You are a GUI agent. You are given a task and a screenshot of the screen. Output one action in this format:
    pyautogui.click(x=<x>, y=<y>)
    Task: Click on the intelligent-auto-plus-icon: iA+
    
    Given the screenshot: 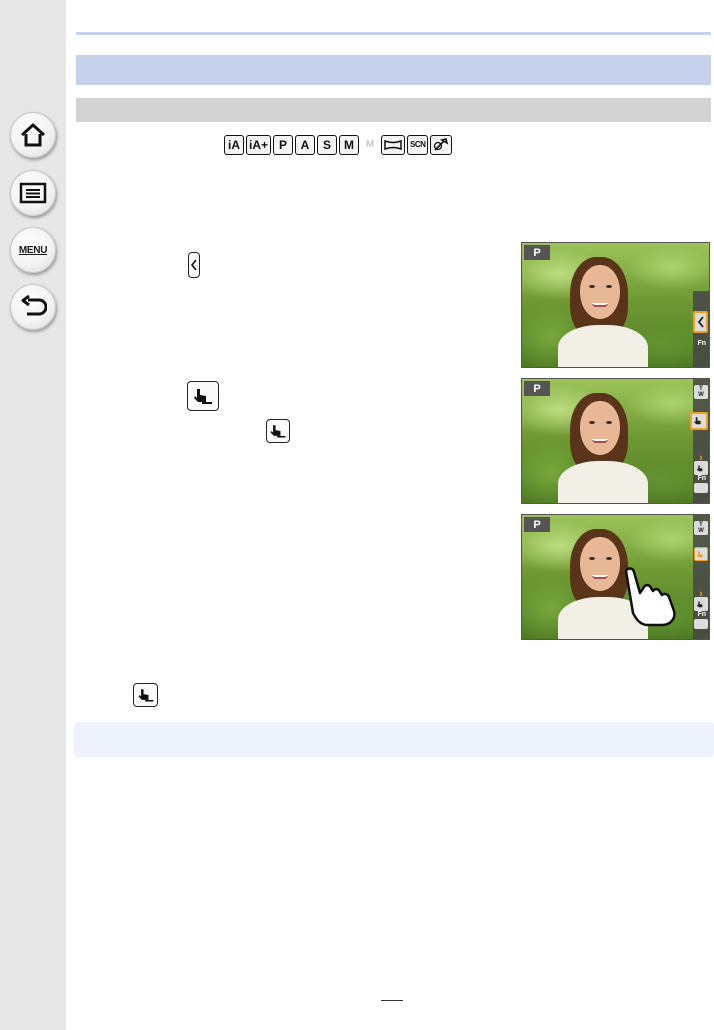 What is the action you would take?
    pyautogui.click(x=259, y=145)
    